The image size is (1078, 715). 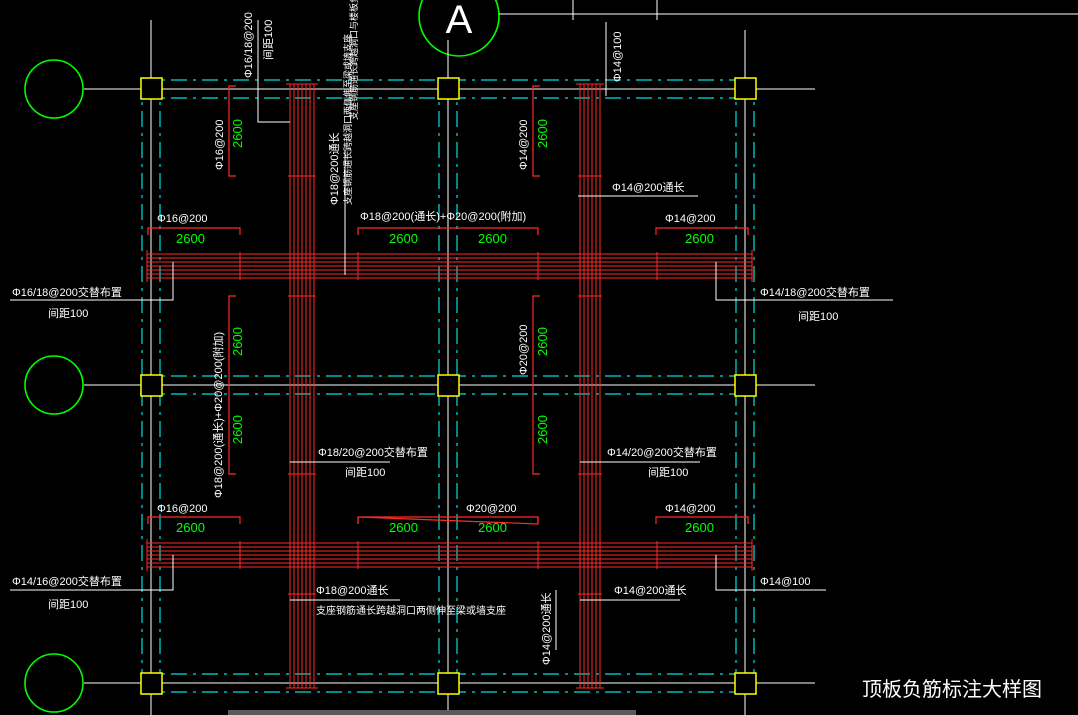 What do you see at coordinates (403, 527) in the screenshot?
I see `dim-r2-mid1: 2600` at bounding box center [403, 527].